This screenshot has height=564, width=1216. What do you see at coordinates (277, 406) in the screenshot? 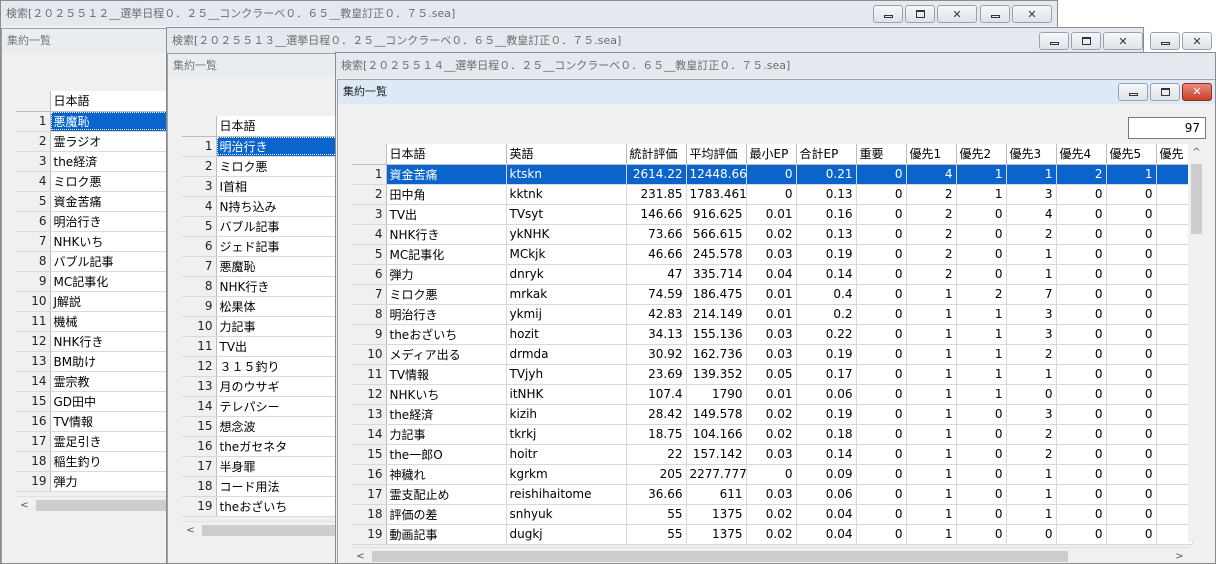
I see `japanese-cell: テレパシー` at bounding box center [277, 406].